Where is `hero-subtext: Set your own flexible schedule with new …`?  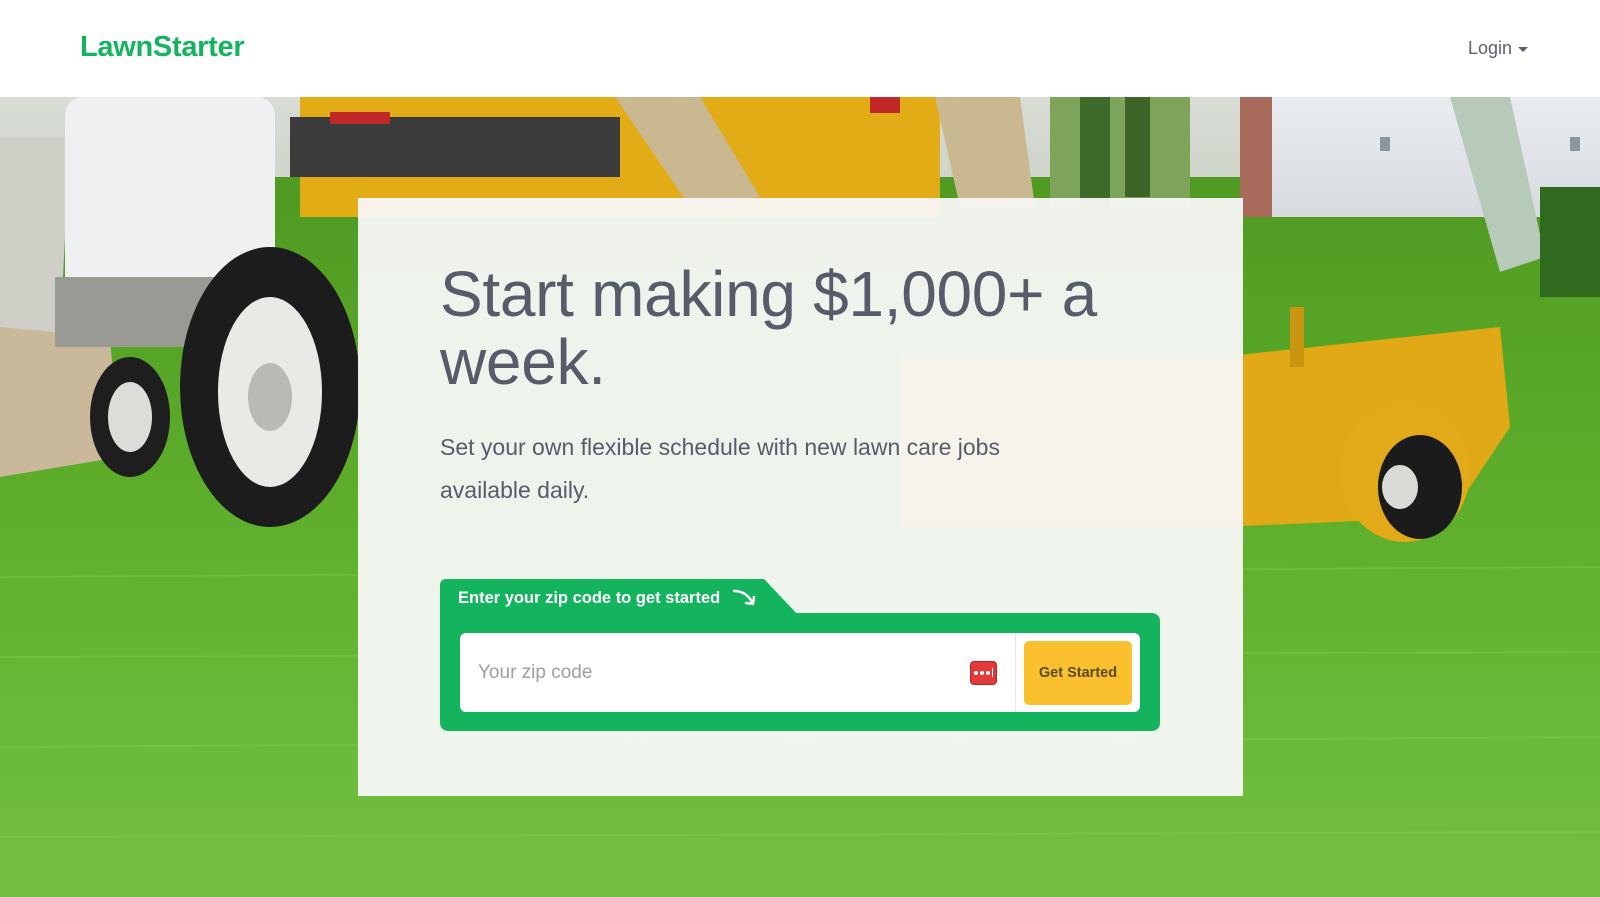 hero-subtext: Set your own flexible schedule with new … is located at coordinates (720, 468).